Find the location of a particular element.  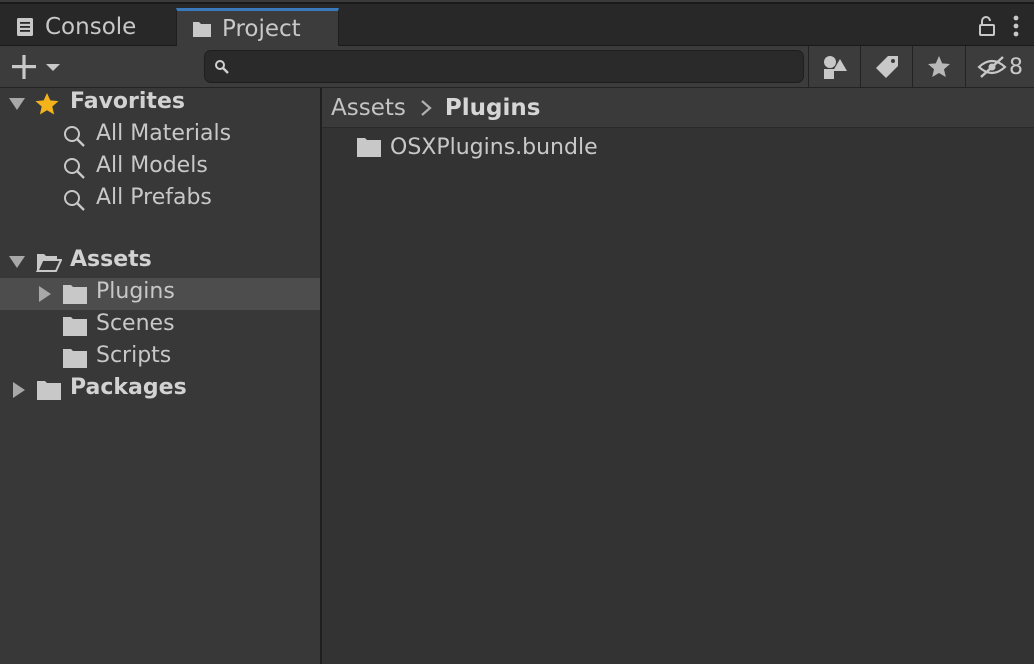

create-button is located at coordinates (39, 67).